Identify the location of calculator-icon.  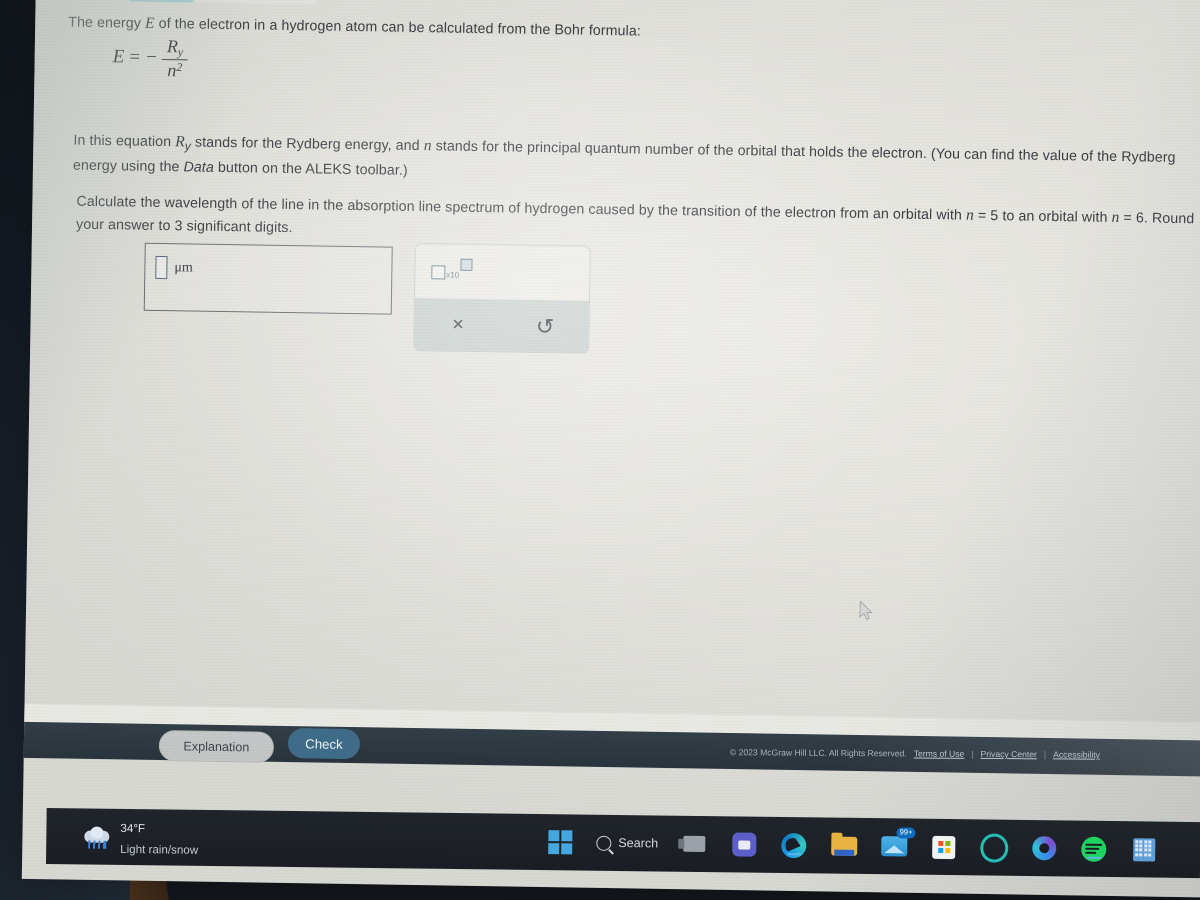
(1144, 849).